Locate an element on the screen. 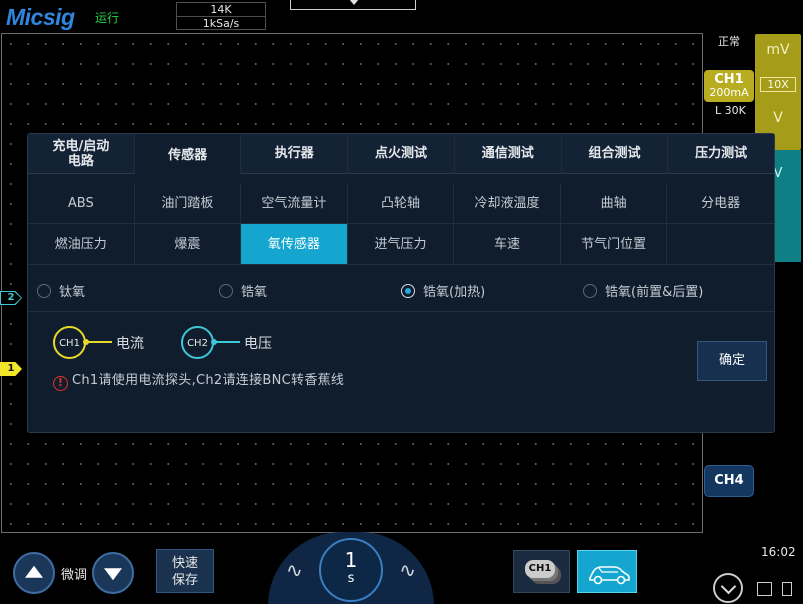 Image resolution: width=803 pixels, height=604 pixels. timebase-control: ∿ 1 s ∿ is located at coordinates (351, 568).